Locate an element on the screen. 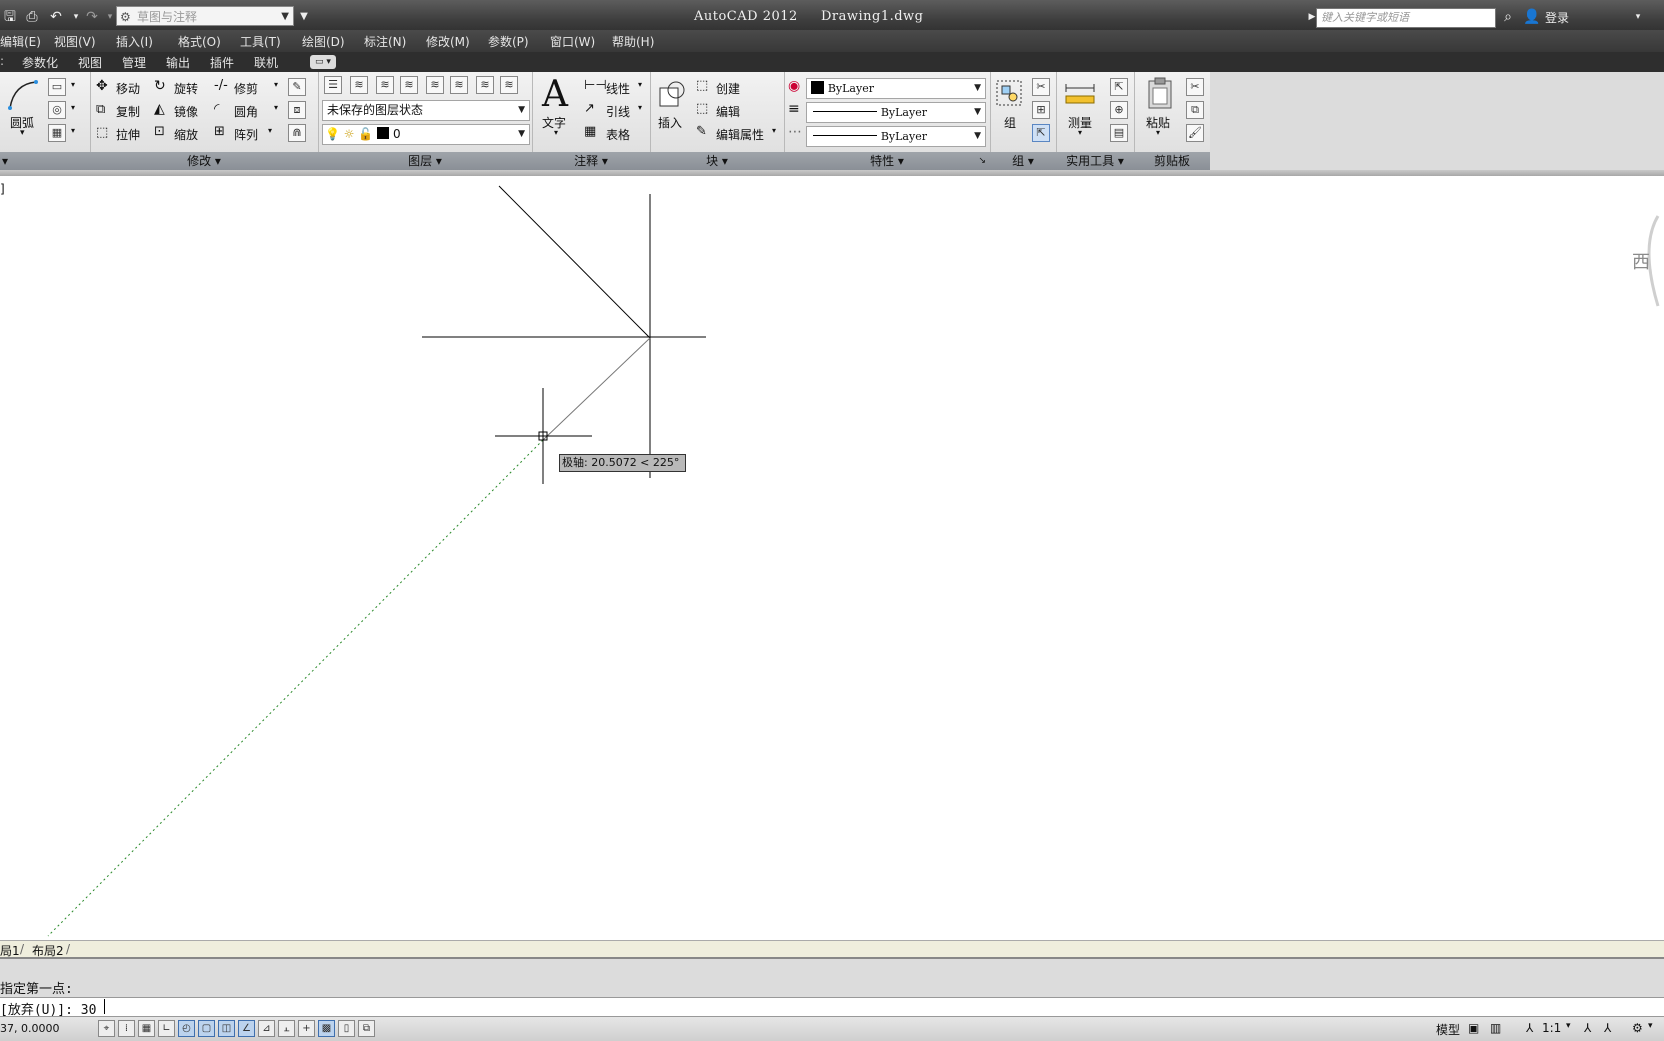 The width and height of the screenshot is (1664, 1041). erase-icon: ✎ is located at coordinates (297, 87).